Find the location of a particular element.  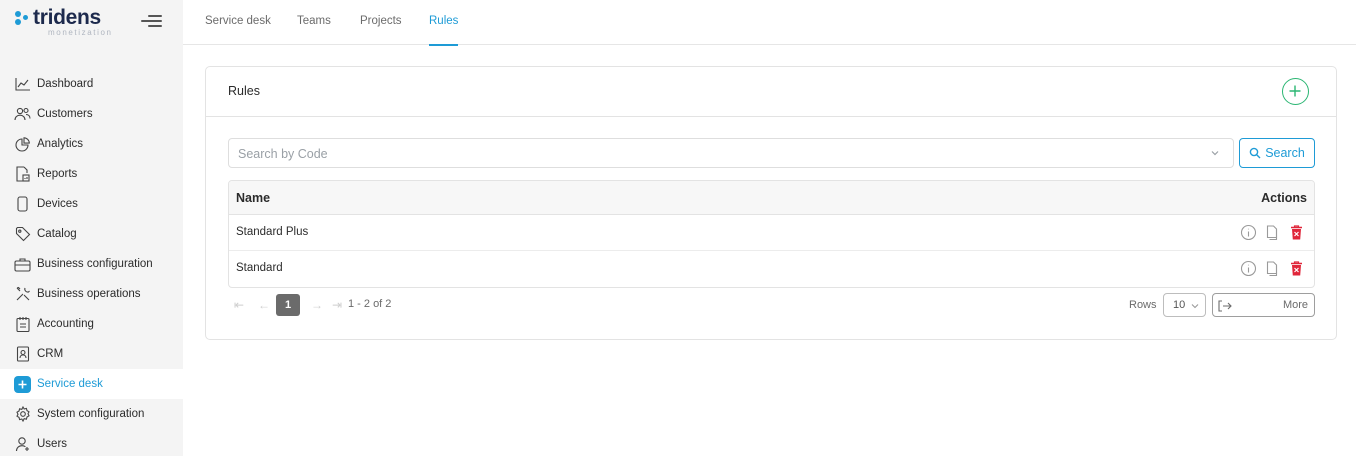

sidebar-item-catalog: Catalog is located at coordinates (91, 234).